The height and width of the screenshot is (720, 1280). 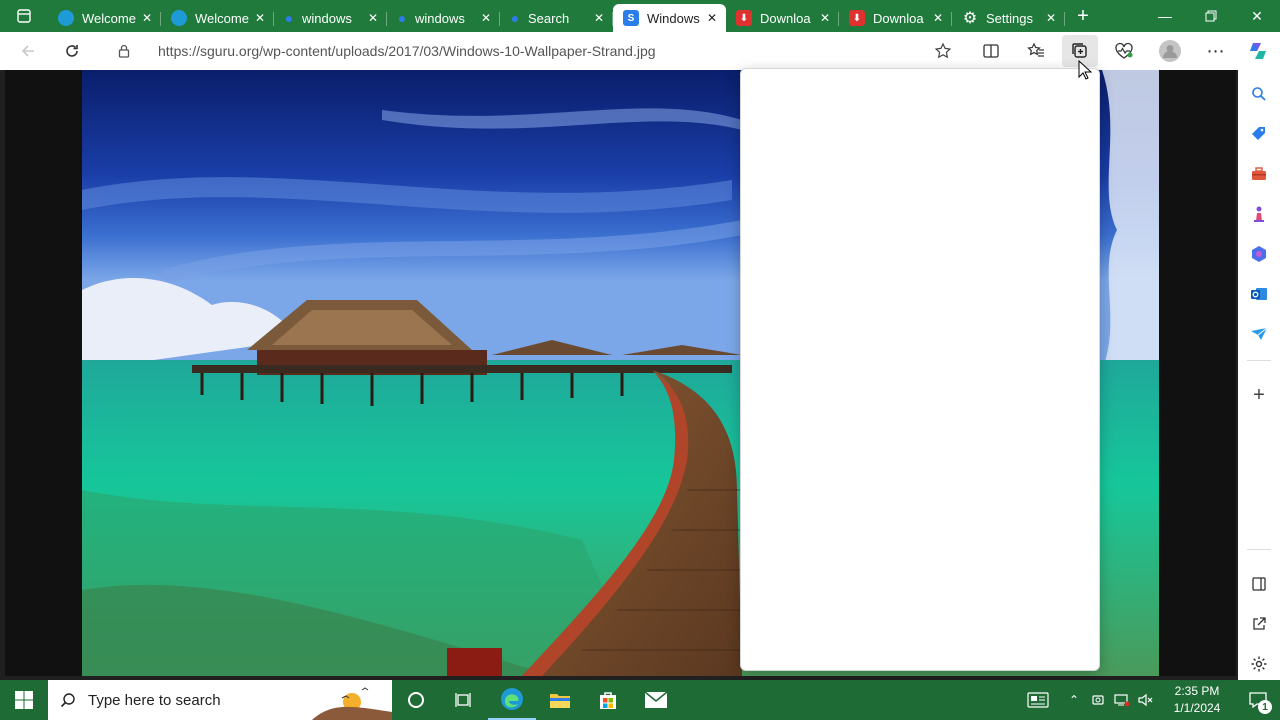 What do you see at coordinates (785, 18) in the screenshot?
I see `tab-title: Downloa` at bounding box center [785, 18].